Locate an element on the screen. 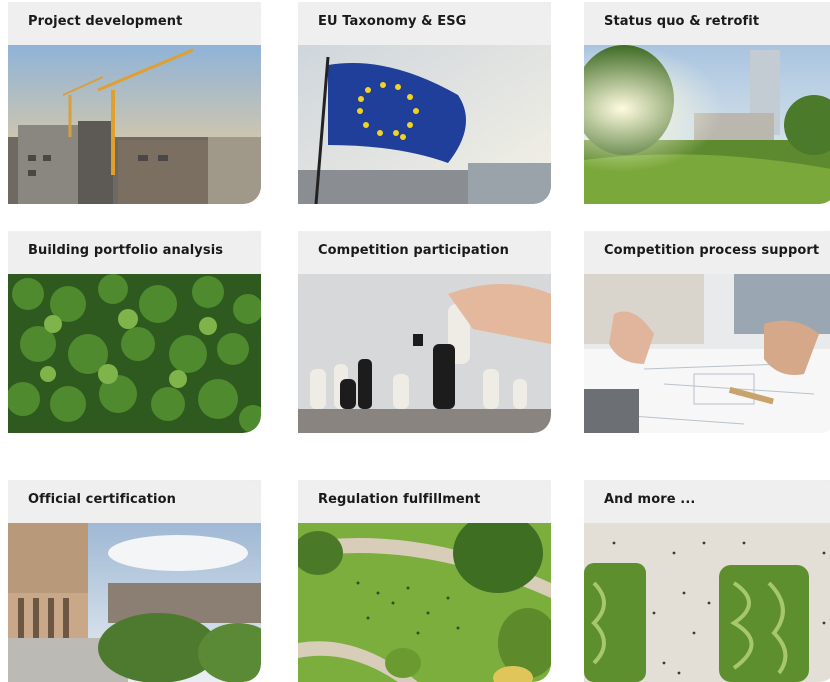 Image resolution: width=830 pixels, height=682 pixels. card-title: Status quo & retrofit is located at coordinates (707, 23).